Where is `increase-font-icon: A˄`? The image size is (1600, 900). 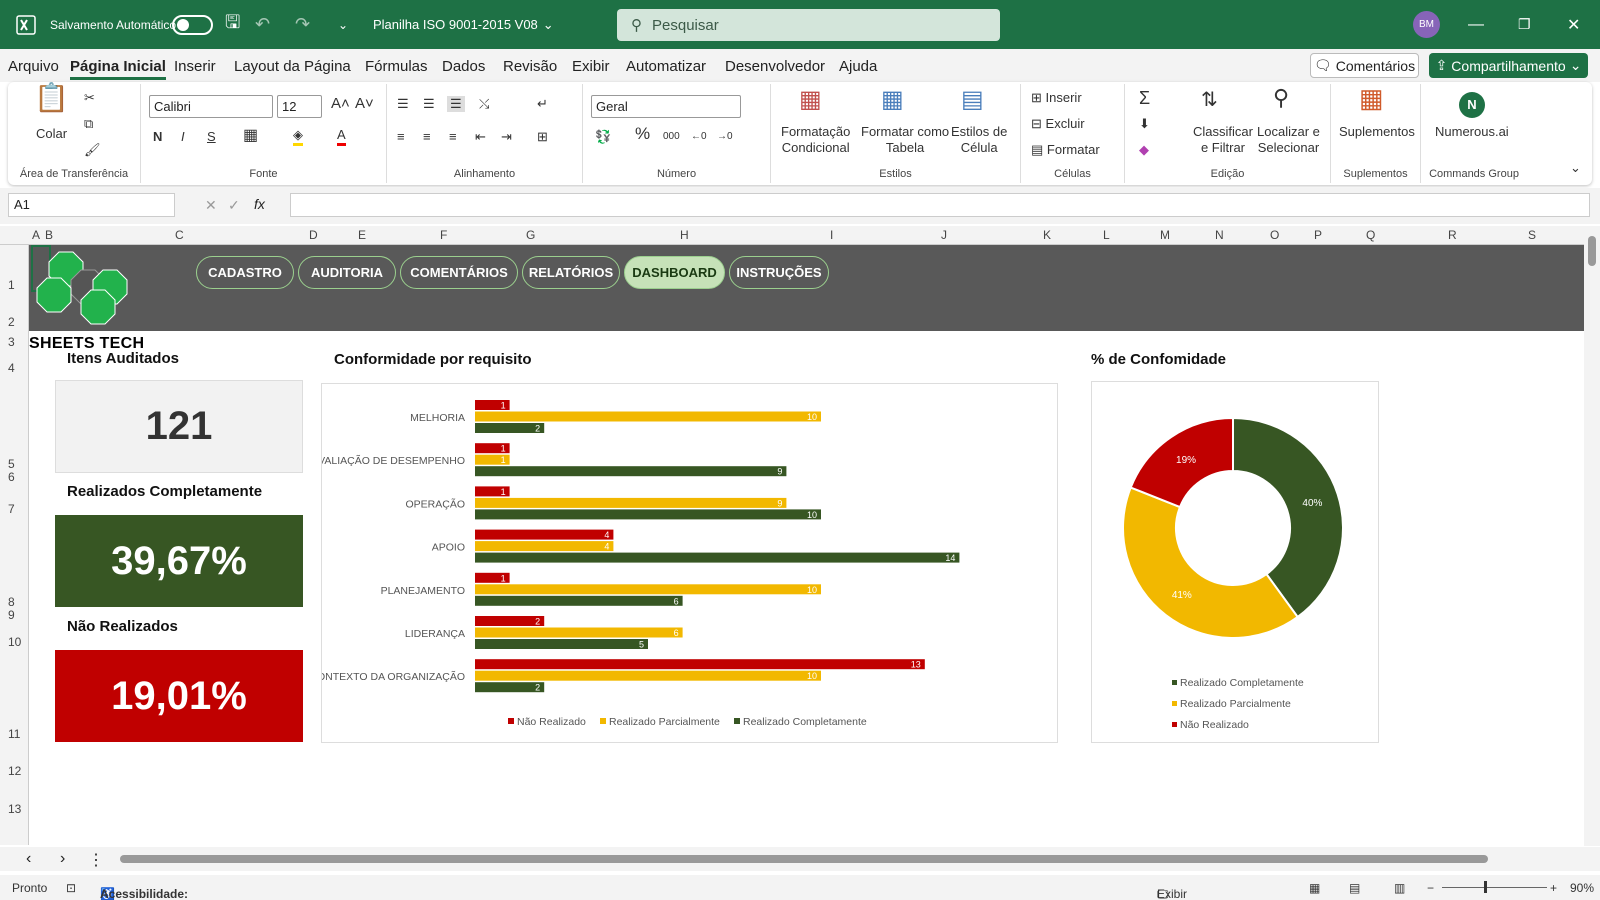 increase-font-icon: A˄ is located at coordinates (340, 104).